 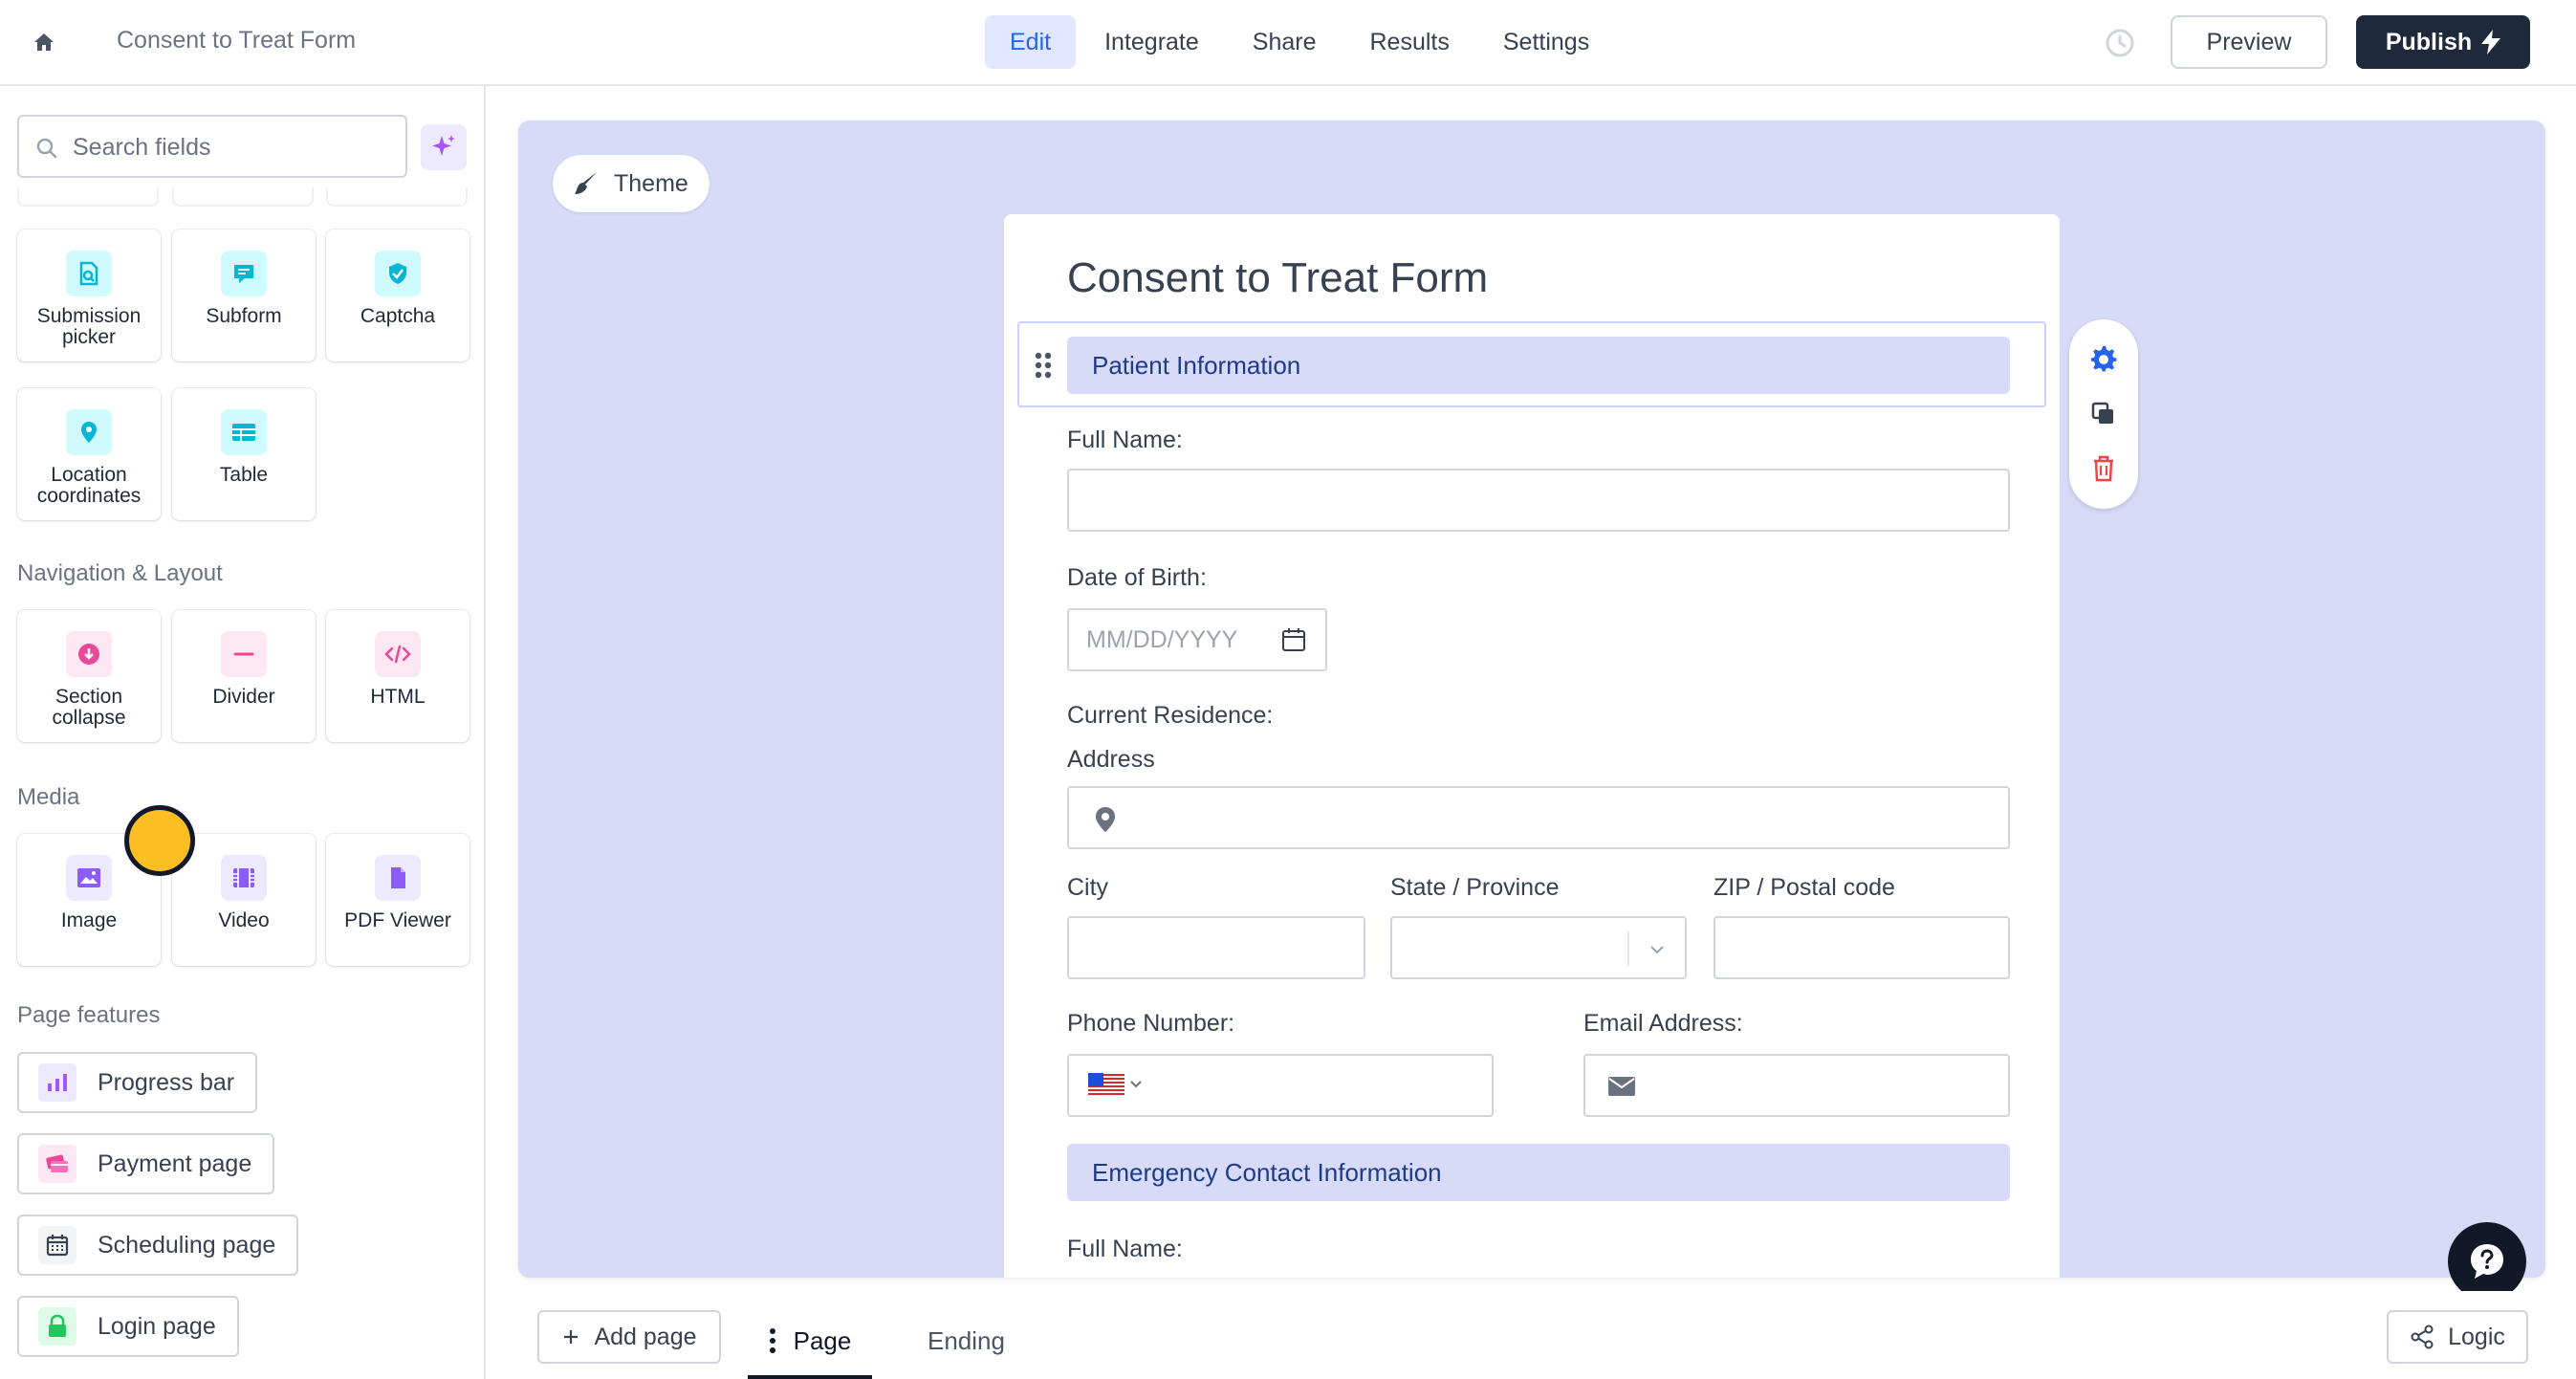 What do you see at coordinates (1546, 42) in the screenshot?
I see `tab-settings: Settings` at bounding box center [1546, 42].